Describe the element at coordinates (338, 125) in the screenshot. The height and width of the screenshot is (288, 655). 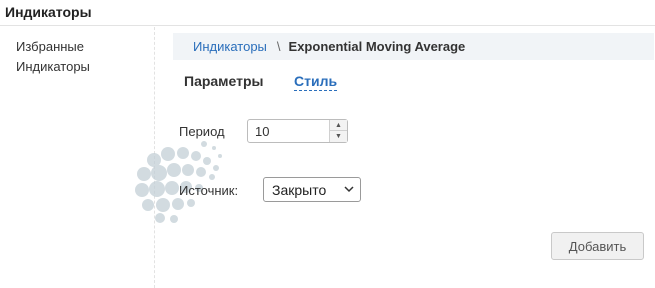
I see `triangle-up-icon: ▲` at that location.